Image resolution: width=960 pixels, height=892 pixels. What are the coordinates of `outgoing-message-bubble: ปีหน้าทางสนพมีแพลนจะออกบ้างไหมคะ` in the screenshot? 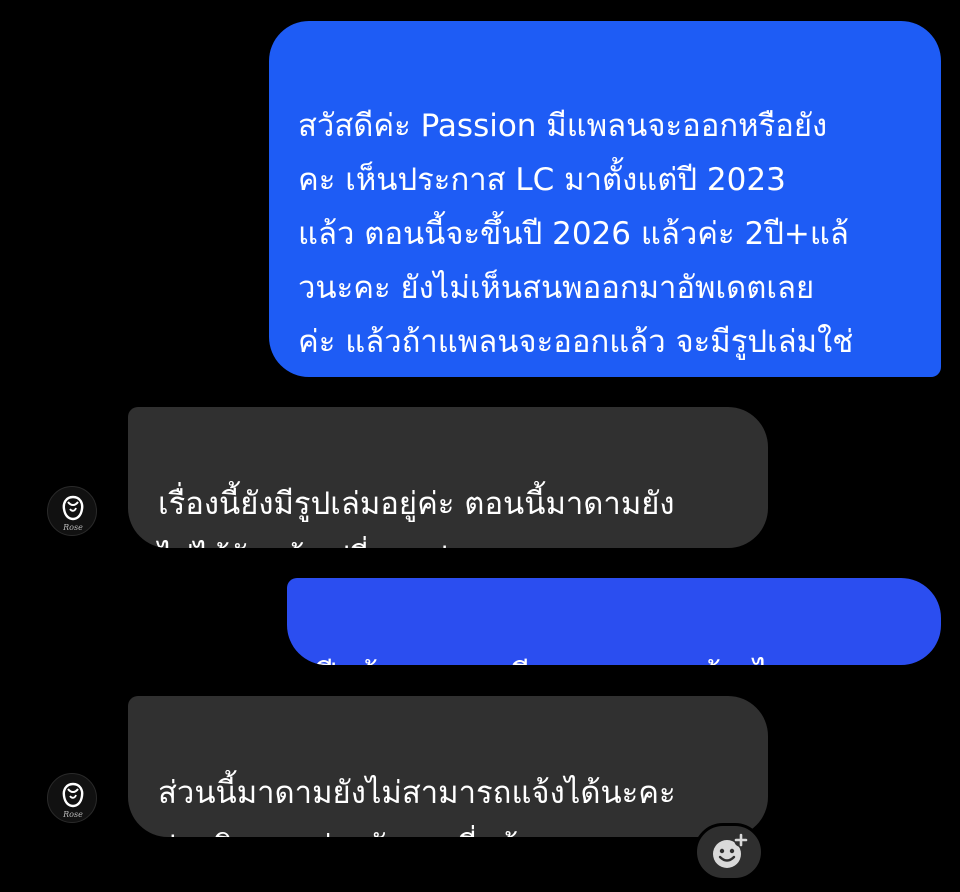 It's located at (614, 621).